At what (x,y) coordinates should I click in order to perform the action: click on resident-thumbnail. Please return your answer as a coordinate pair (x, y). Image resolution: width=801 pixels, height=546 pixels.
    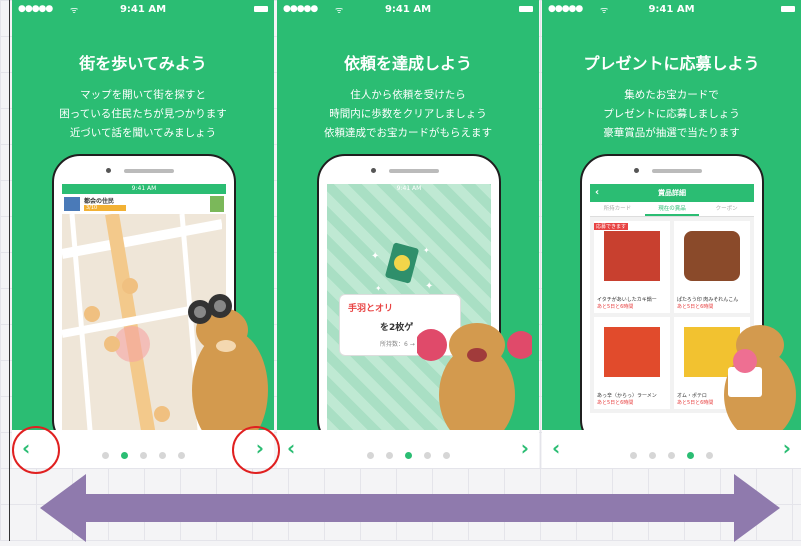
    Looking at the image, I should click on (72, 204).